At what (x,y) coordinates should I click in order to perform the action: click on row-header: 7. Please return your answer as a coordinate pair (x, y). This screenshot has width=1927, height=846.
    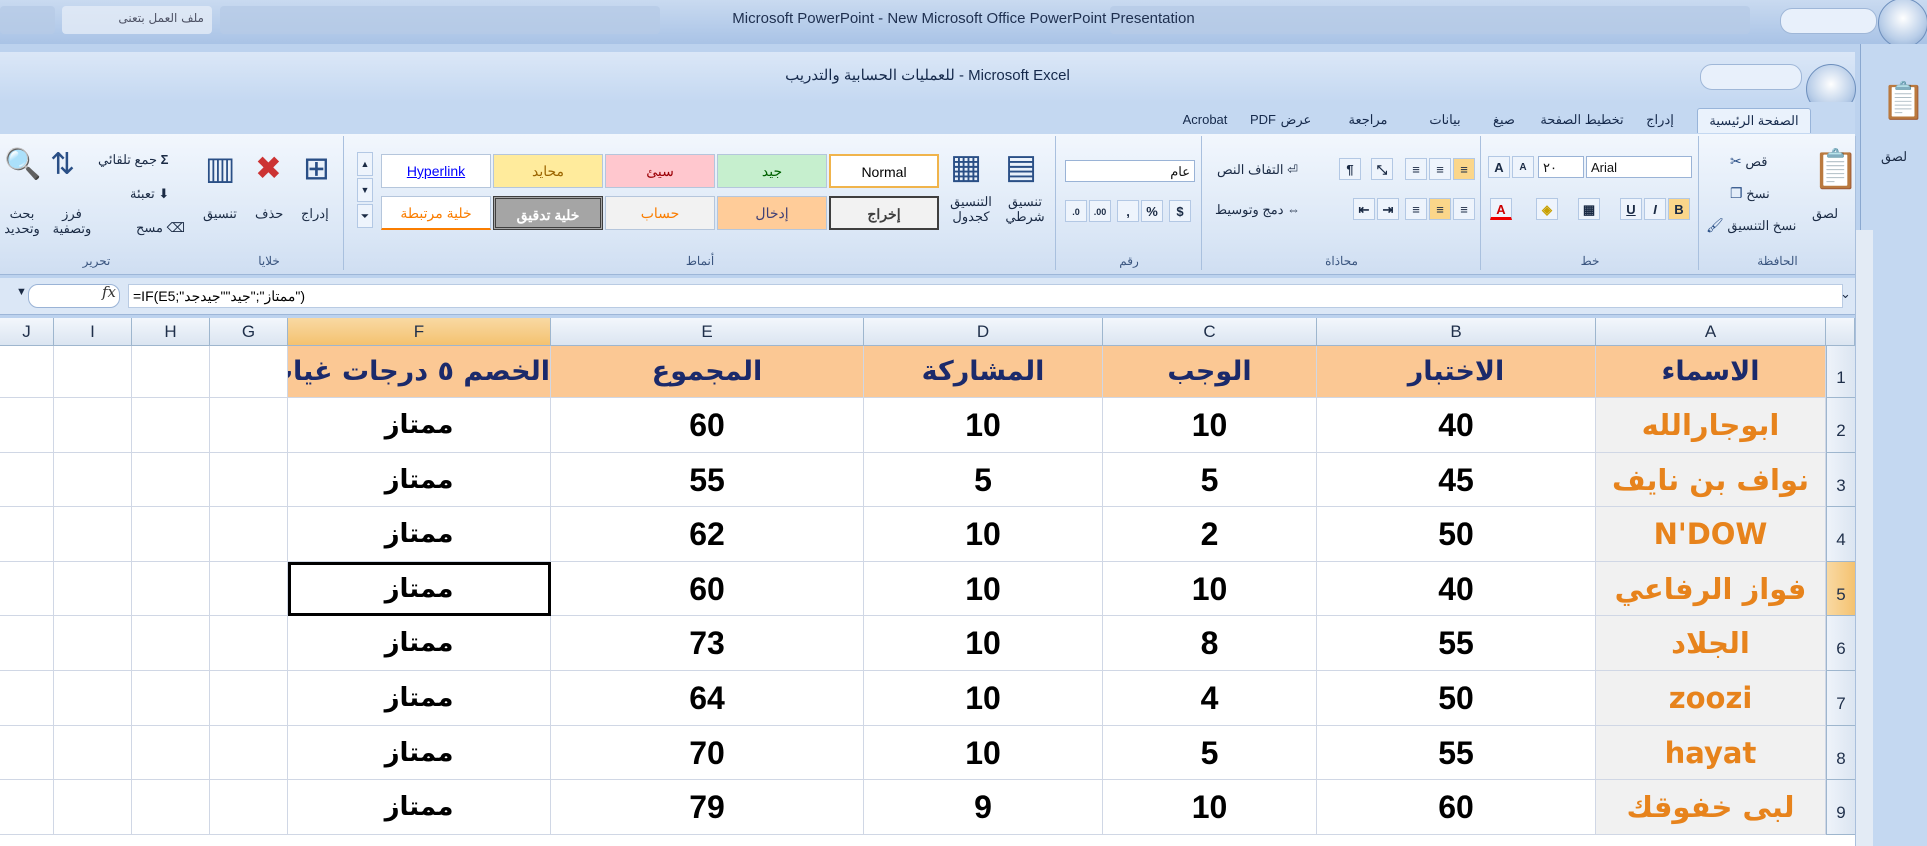
    Looking at the image, I should click on (1840, 698).